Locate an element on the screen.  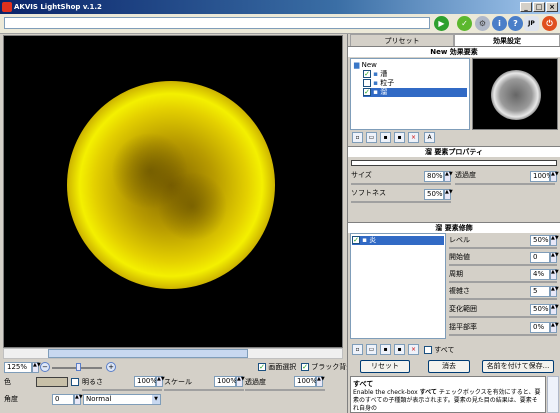
opacity-slider is located at coordinates (505, 184).